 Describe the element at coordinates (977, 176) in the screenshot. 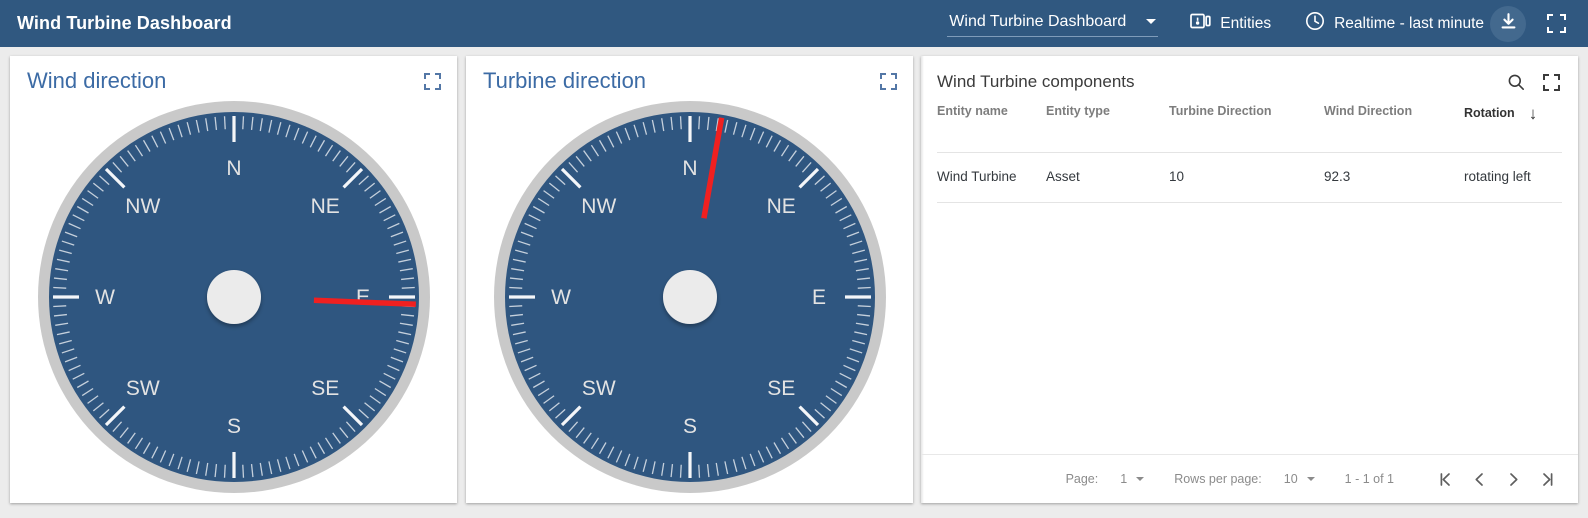

I see `cell-entity-name: Wind Turbine` at that location.